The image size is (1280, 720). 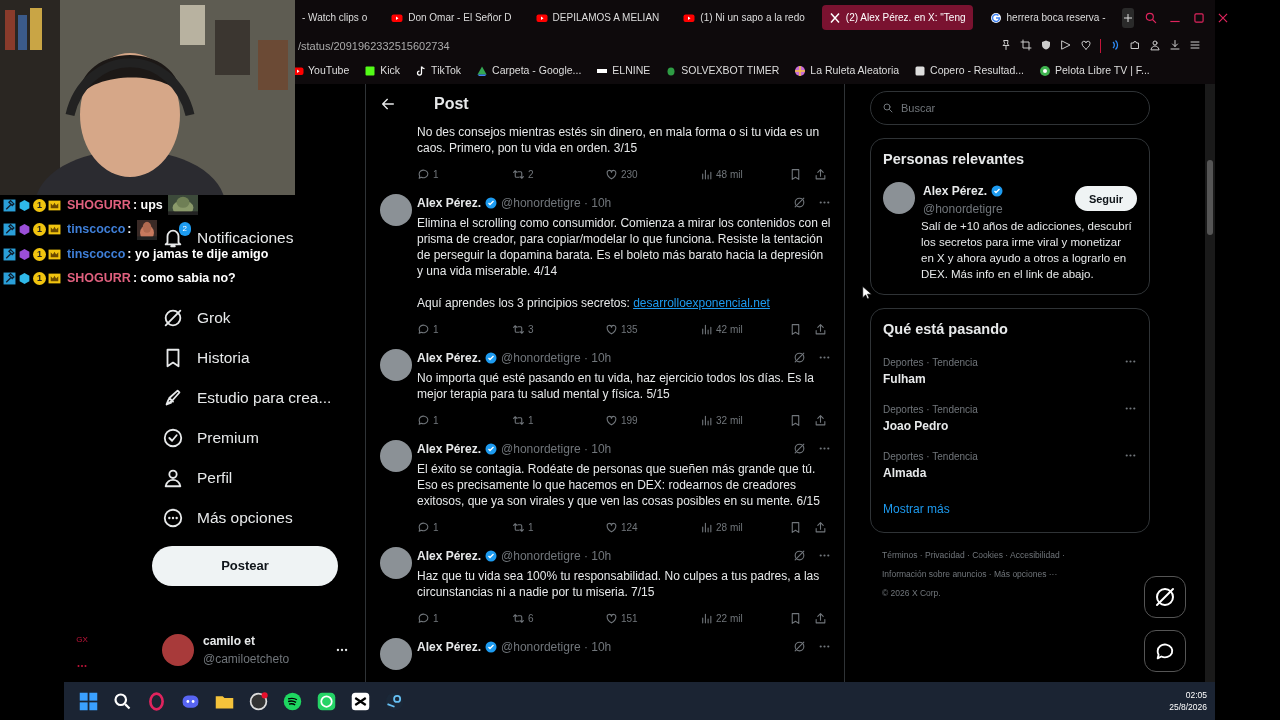 What do you see at coordinates (197, 478) in the screenshot?
I see `nav-item: Perfil` at bounding box center [197, 478].